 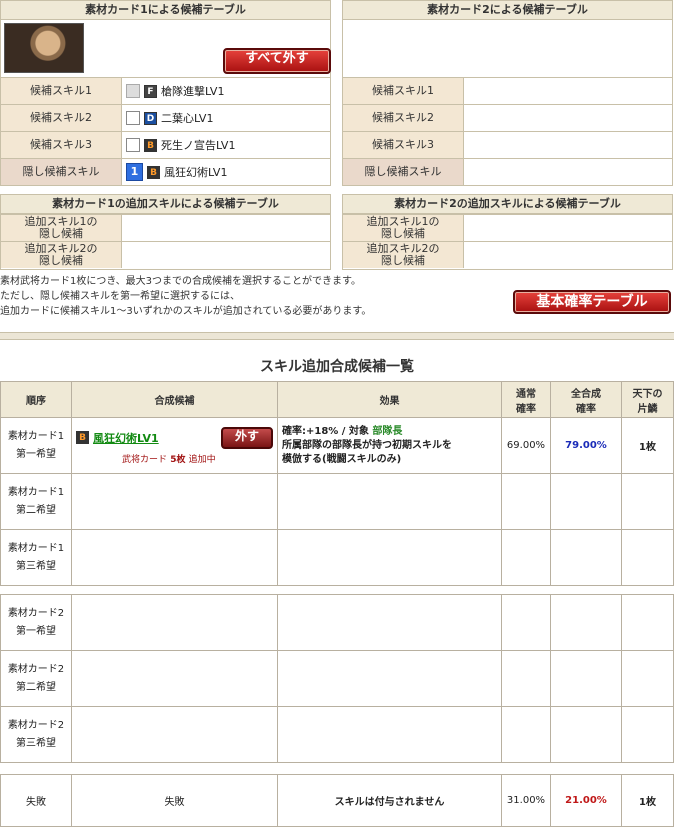 What do you see at coordinates (526, 800) in the screenshot?
I see `fail-normal-rate: 31.00%` at bounding box center [526, 800].